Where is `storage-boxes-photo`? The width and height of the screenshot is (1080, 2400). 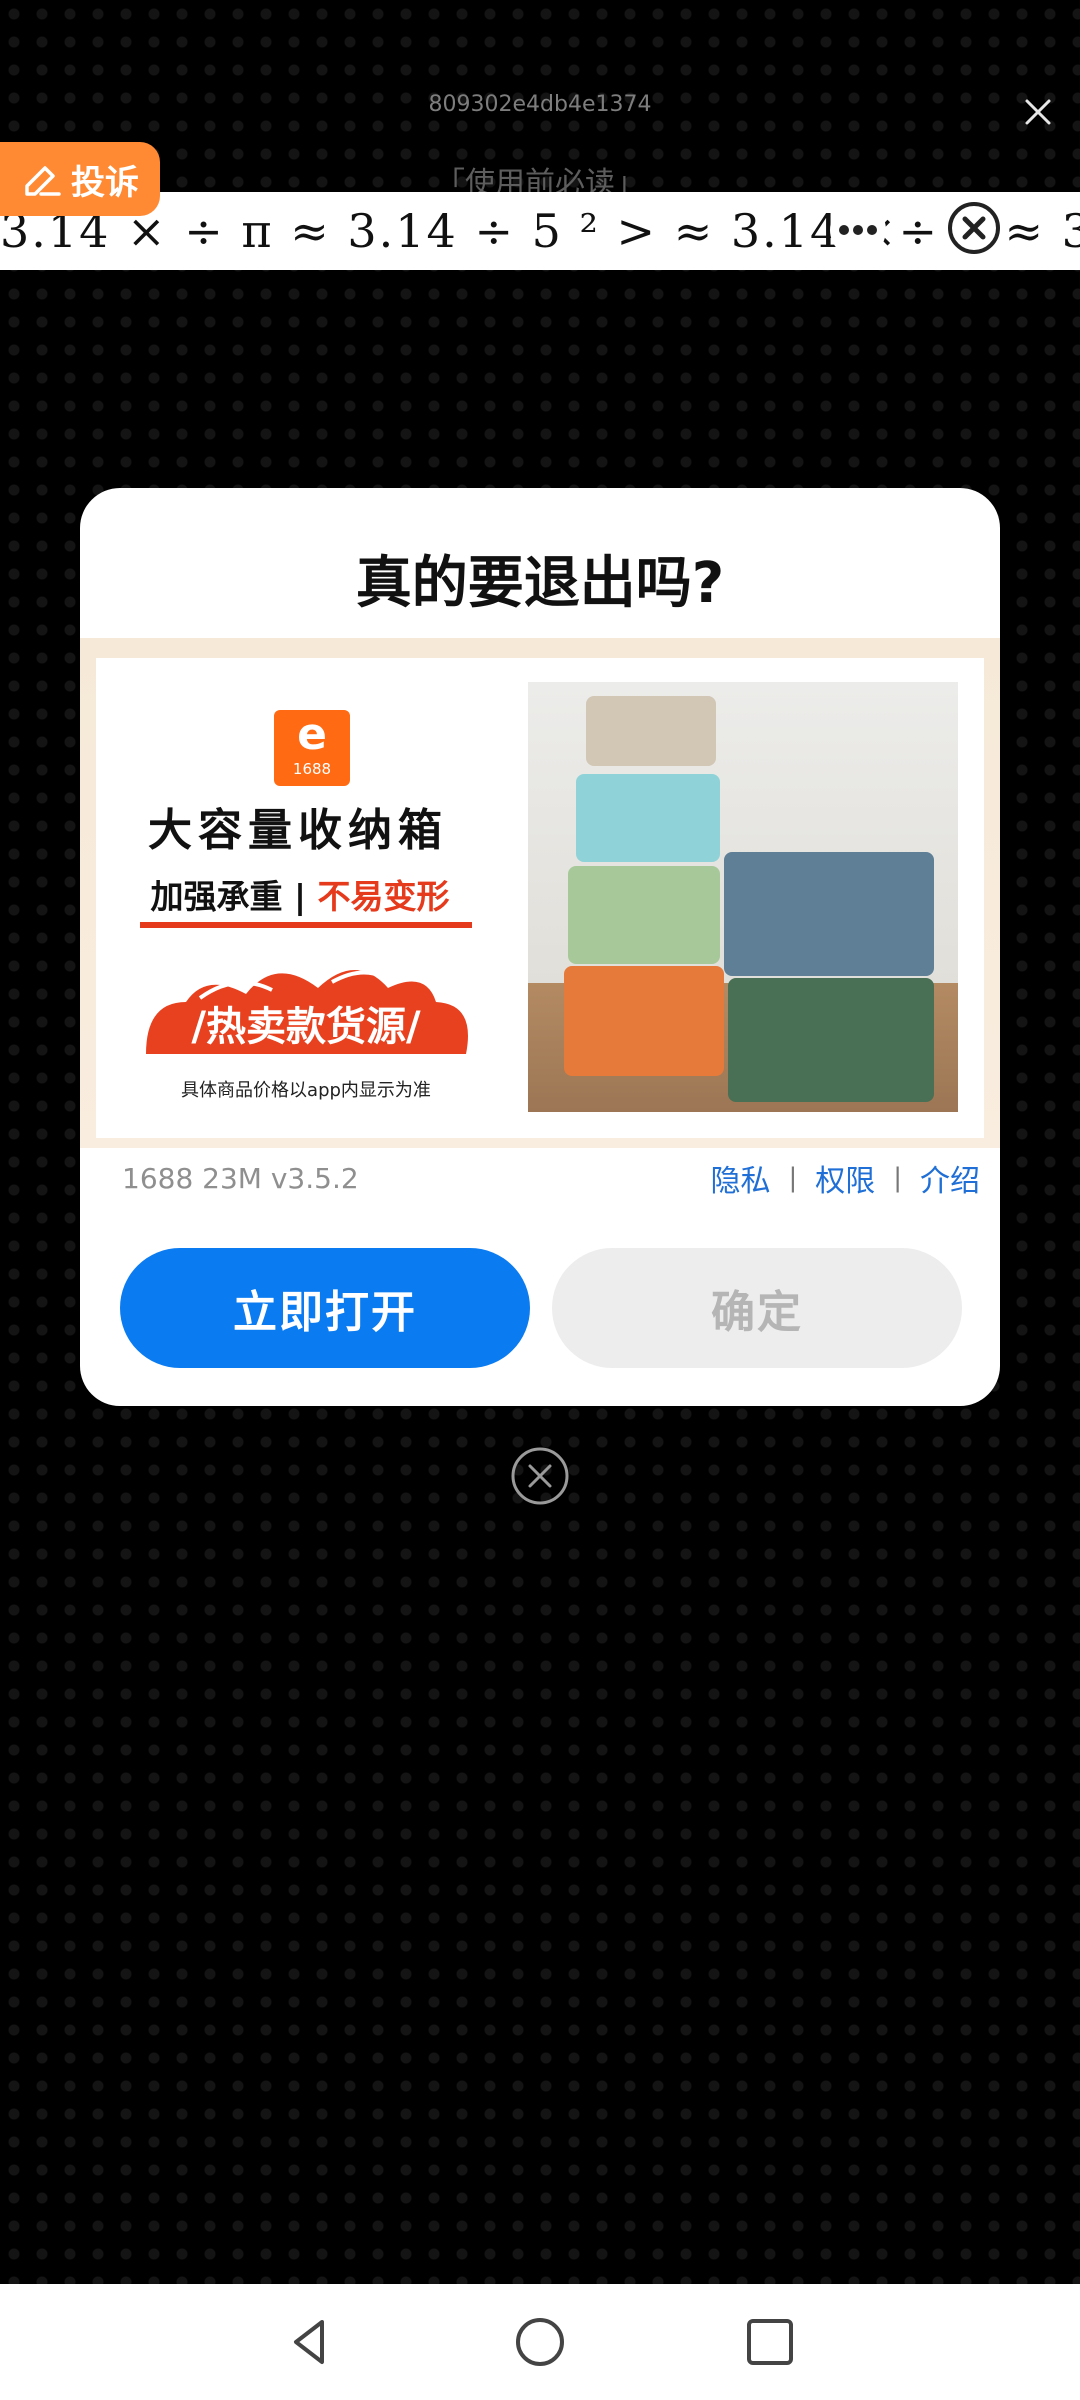 storage-boxes-photo is located at coordinates (743, 897).